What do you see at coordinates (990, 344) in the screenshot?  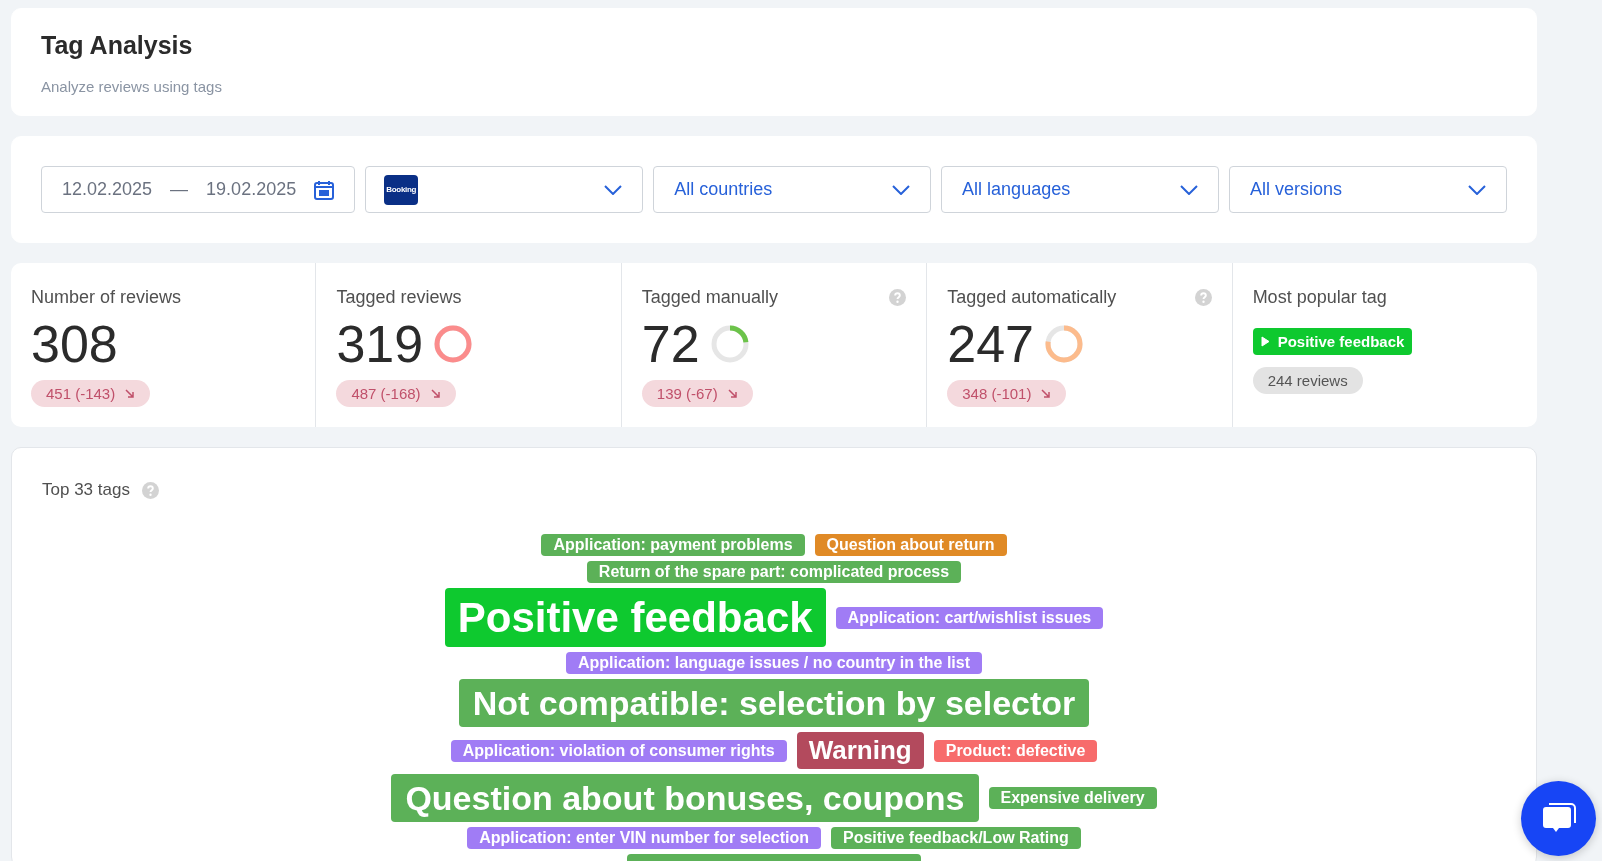 I see `stat-value: 247` at bounding box center [990, 344].